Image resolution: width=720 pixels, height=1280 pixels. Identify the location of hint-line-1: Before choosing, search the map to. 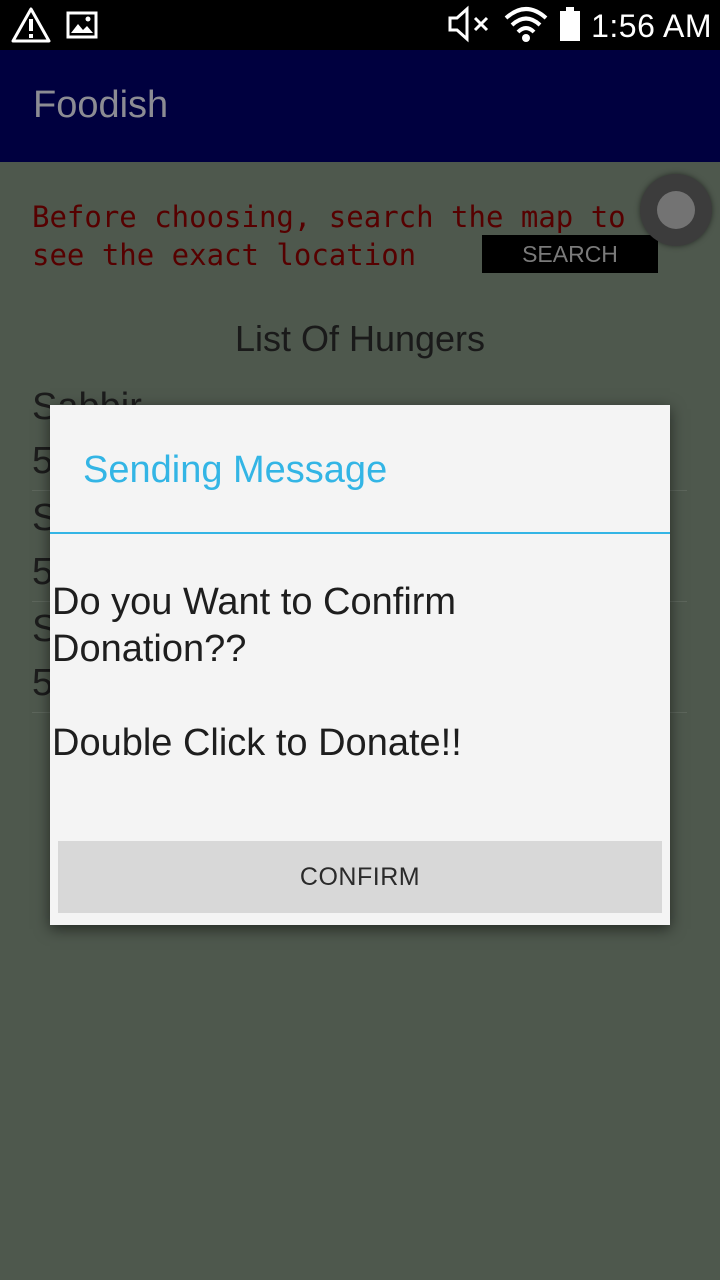
(329, 217).